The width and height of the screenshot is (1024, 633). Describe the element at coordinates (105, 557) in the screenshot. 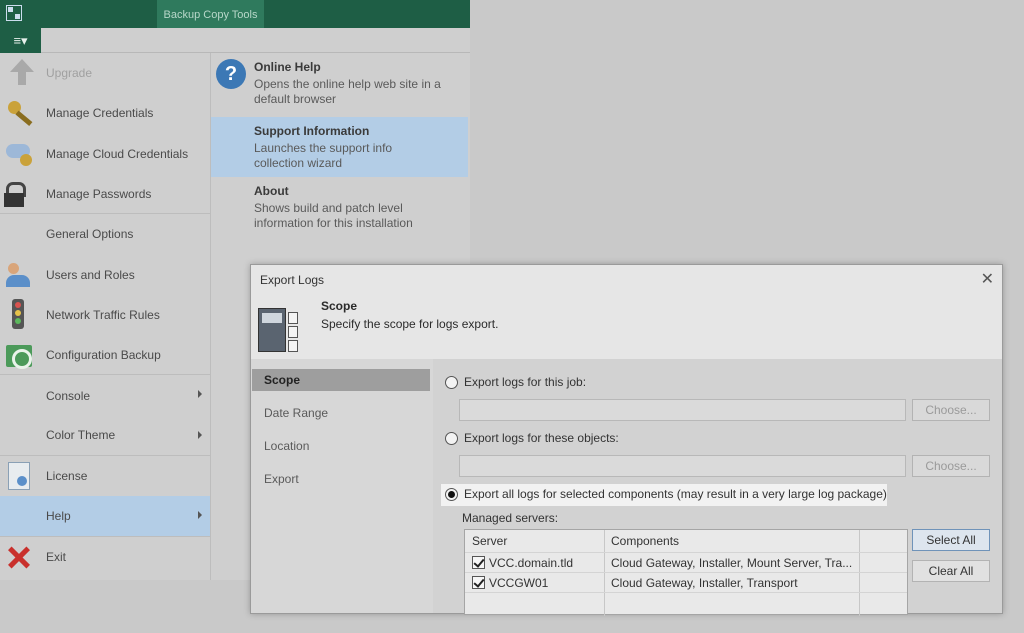

I see `menu-item-exit: Exit` at that location.